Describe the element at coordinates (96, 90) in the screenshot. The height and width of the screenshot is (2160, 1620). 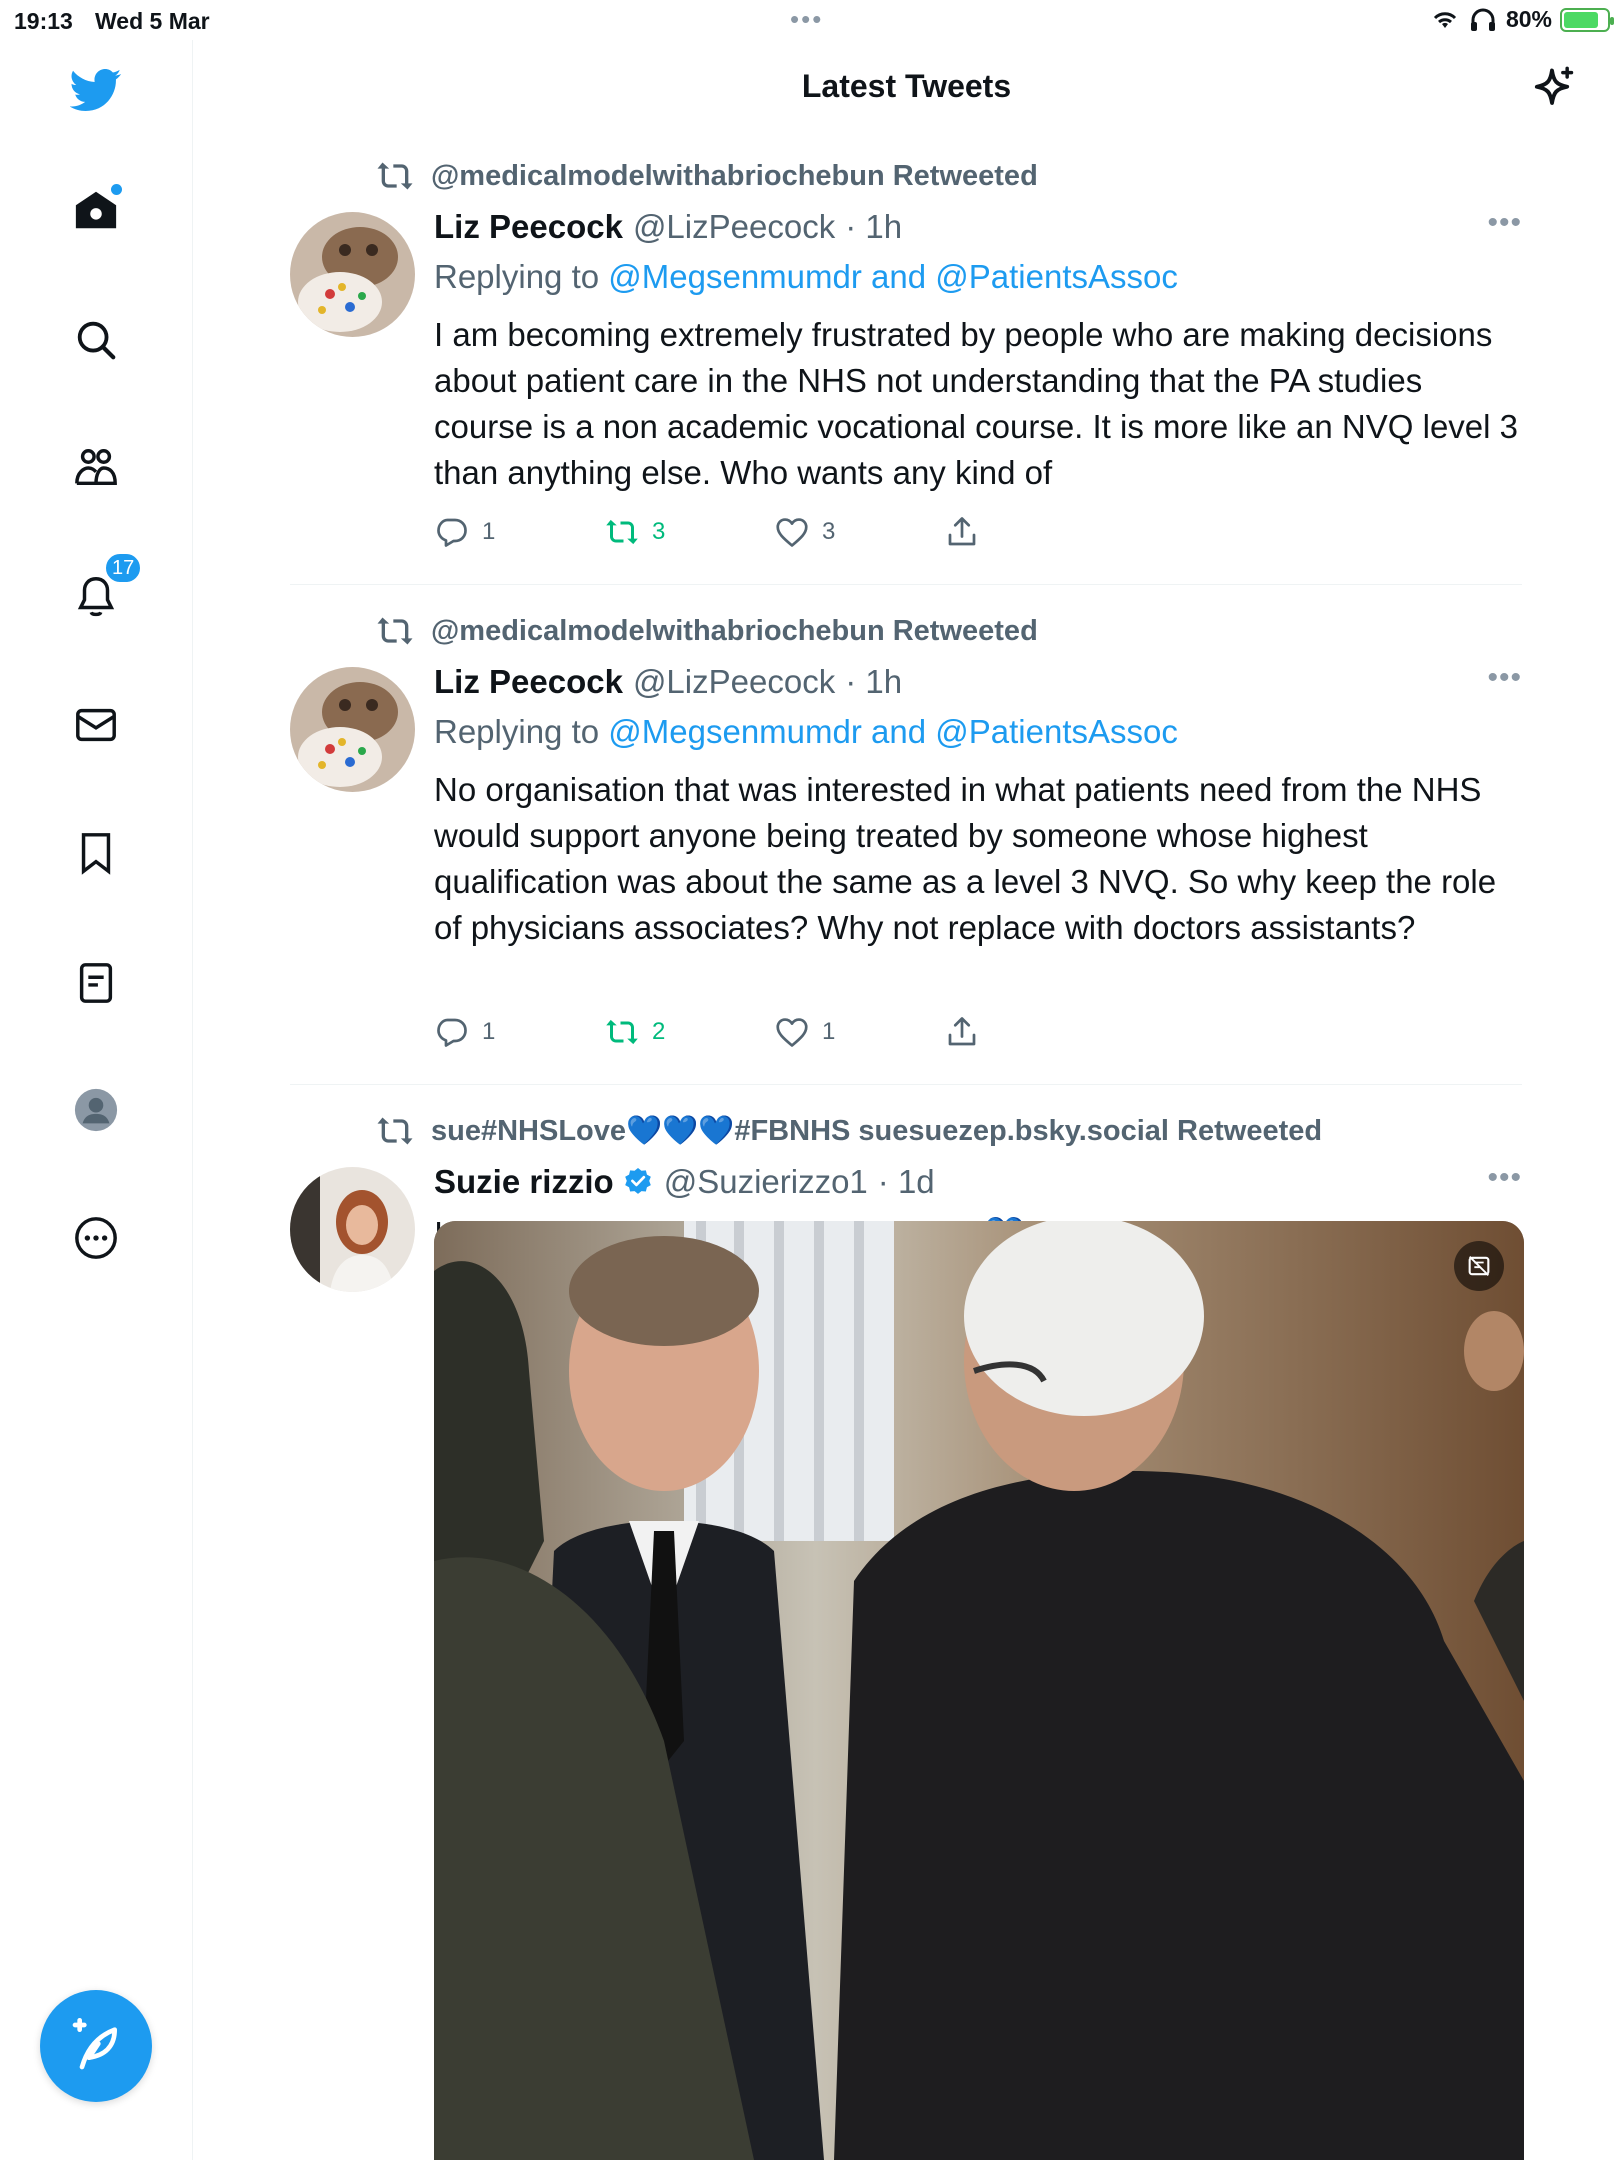
I see `twitter-logo-icon` at that location.